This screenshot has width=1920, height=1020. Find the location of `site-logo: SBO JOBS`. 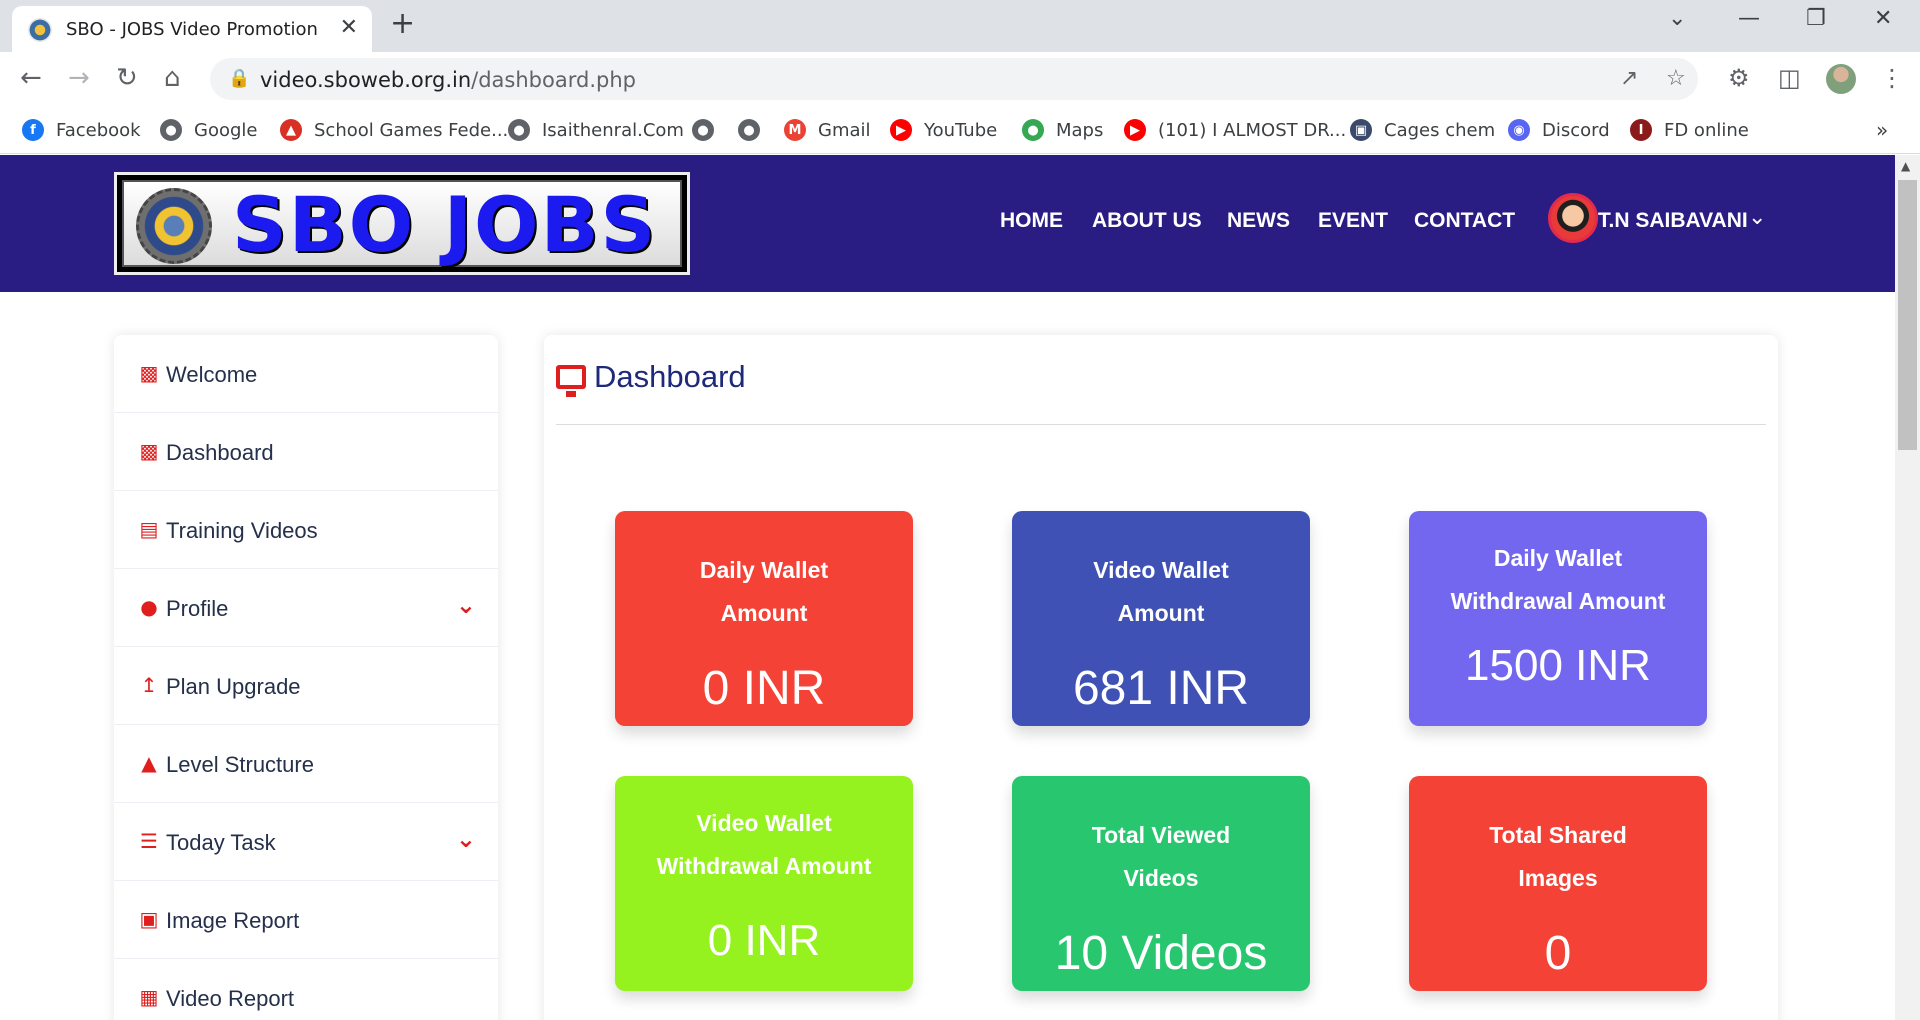

site-logo: SBO JOBS is located at coordinates (402, 223).